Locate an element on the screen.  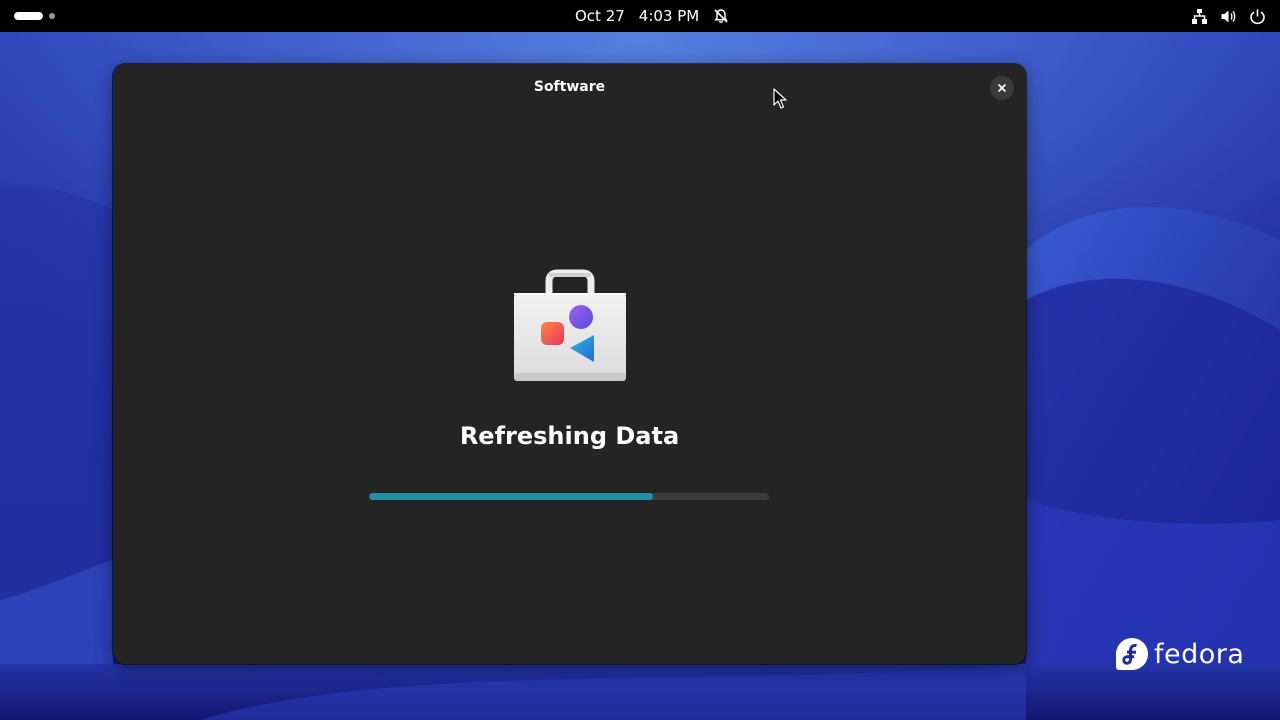
status-title: Refreshing Data is located at coordinates (569, 436).